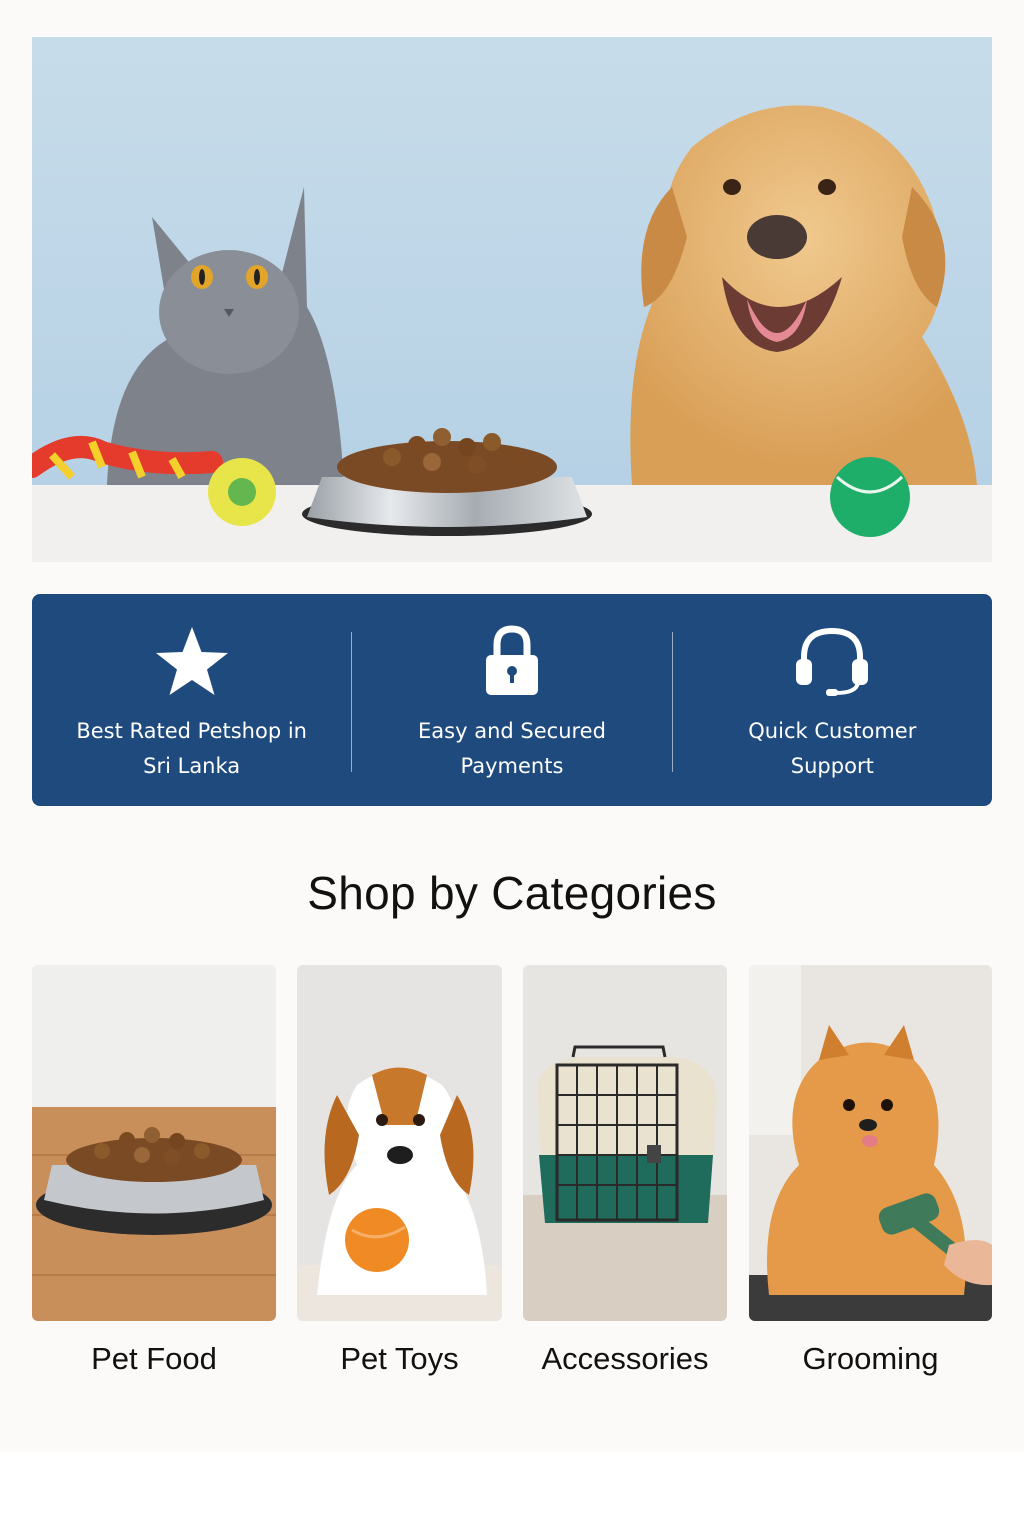  I want to click on accessories-image, so click(625, 1143).